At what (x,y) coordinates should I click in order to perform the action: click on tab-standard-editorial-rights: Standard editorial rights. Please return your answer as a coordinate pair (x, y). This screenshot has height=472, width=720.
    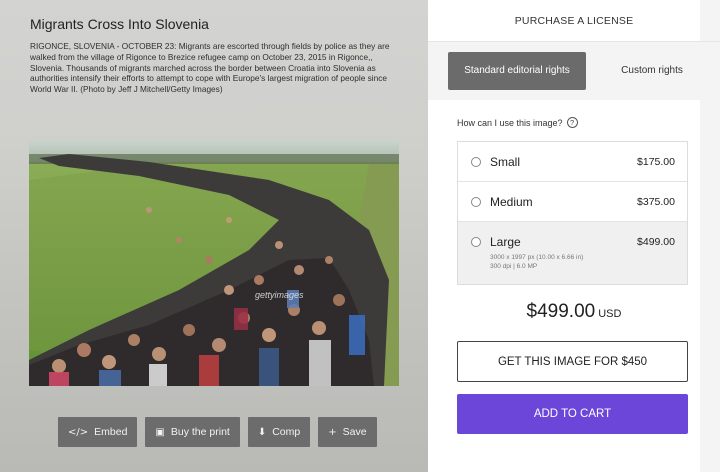
    Looking at the image, I should click on (517, 71).